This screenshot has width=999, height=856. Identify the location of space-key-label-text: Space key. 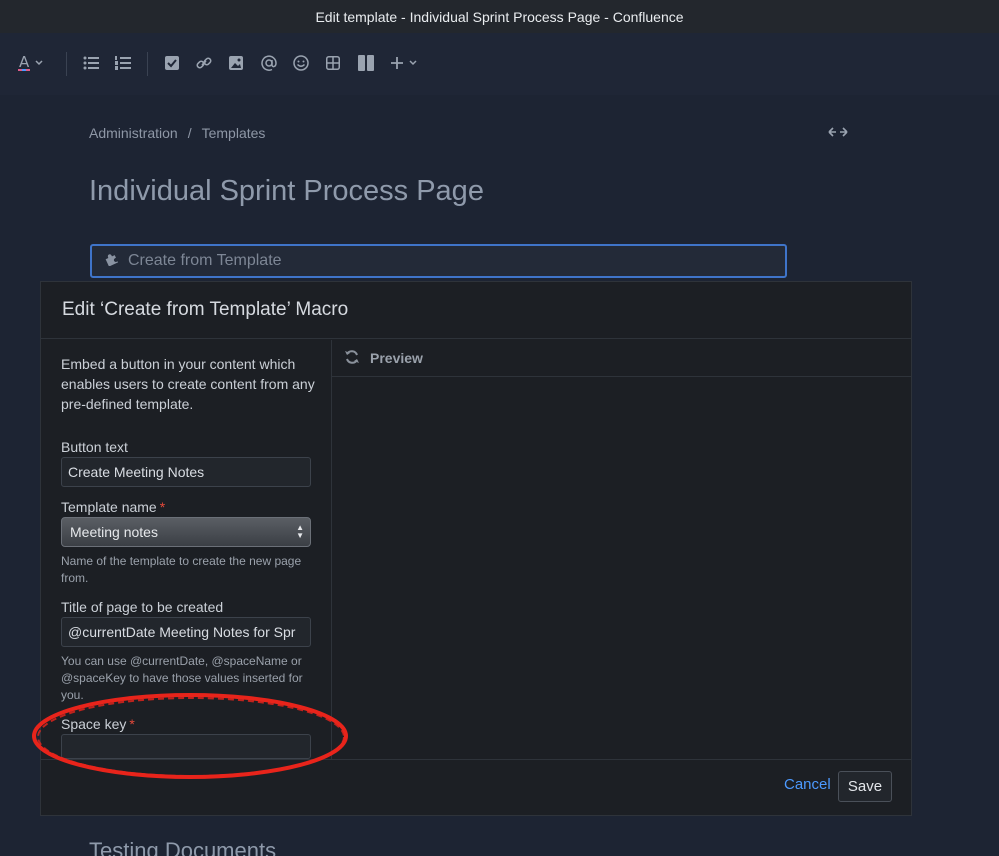
(94, 724).